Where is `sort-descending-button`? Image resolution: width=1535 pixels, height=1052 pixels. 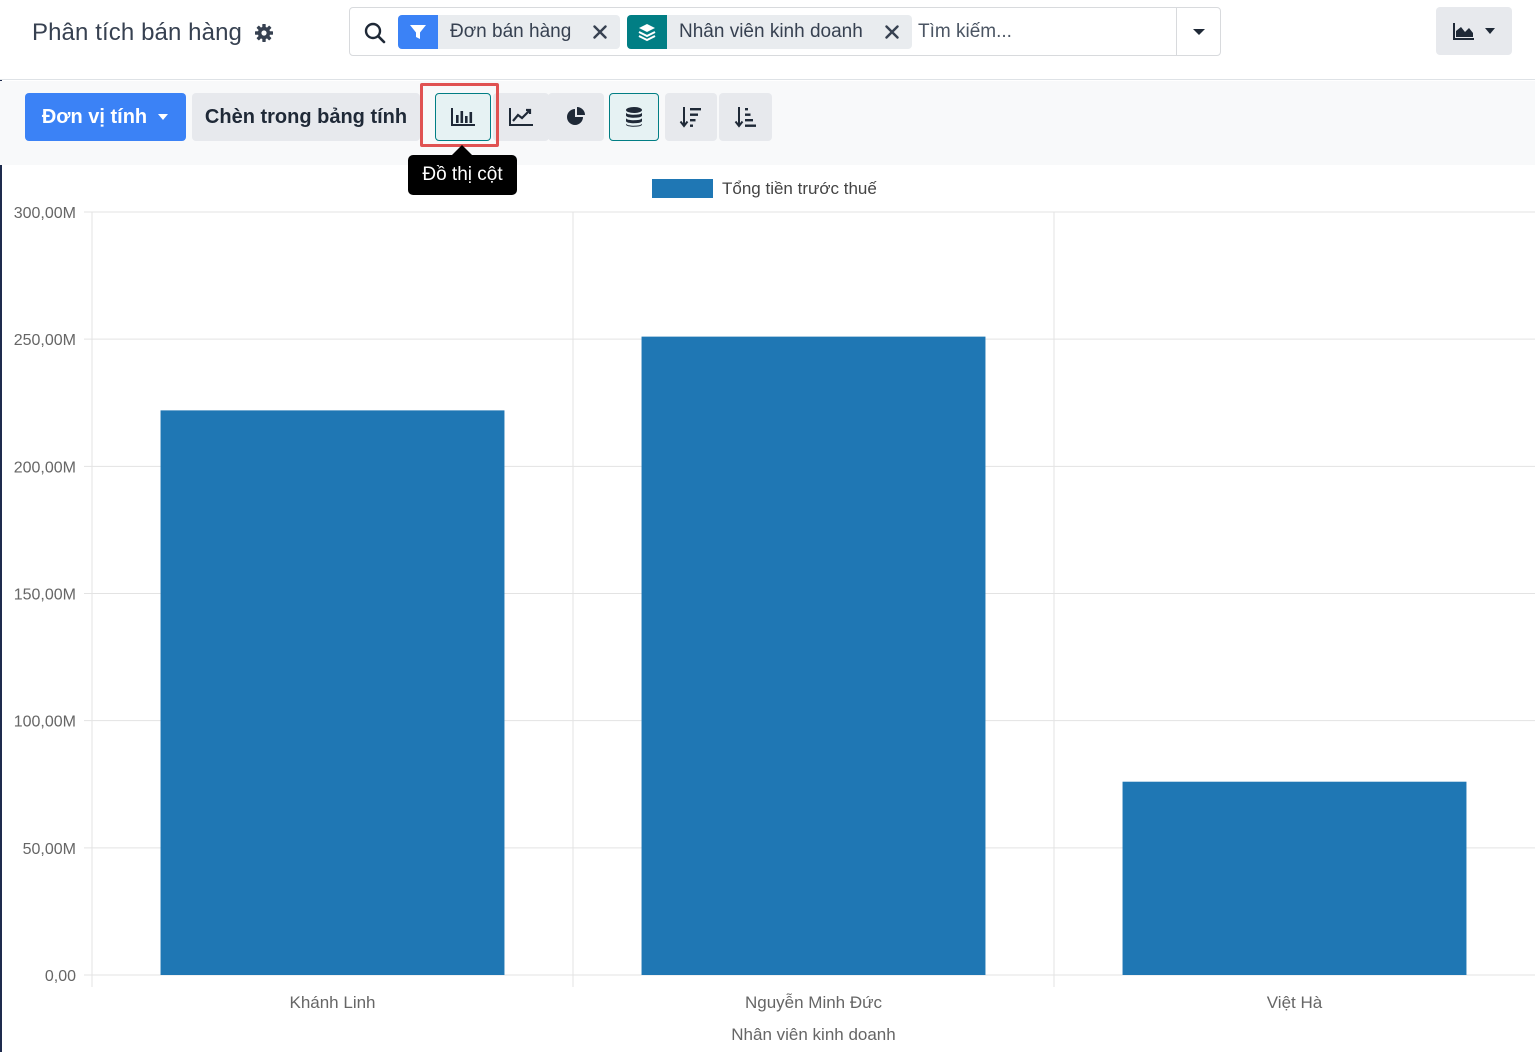
sort-descending-button is located at coordinates (691, 117).